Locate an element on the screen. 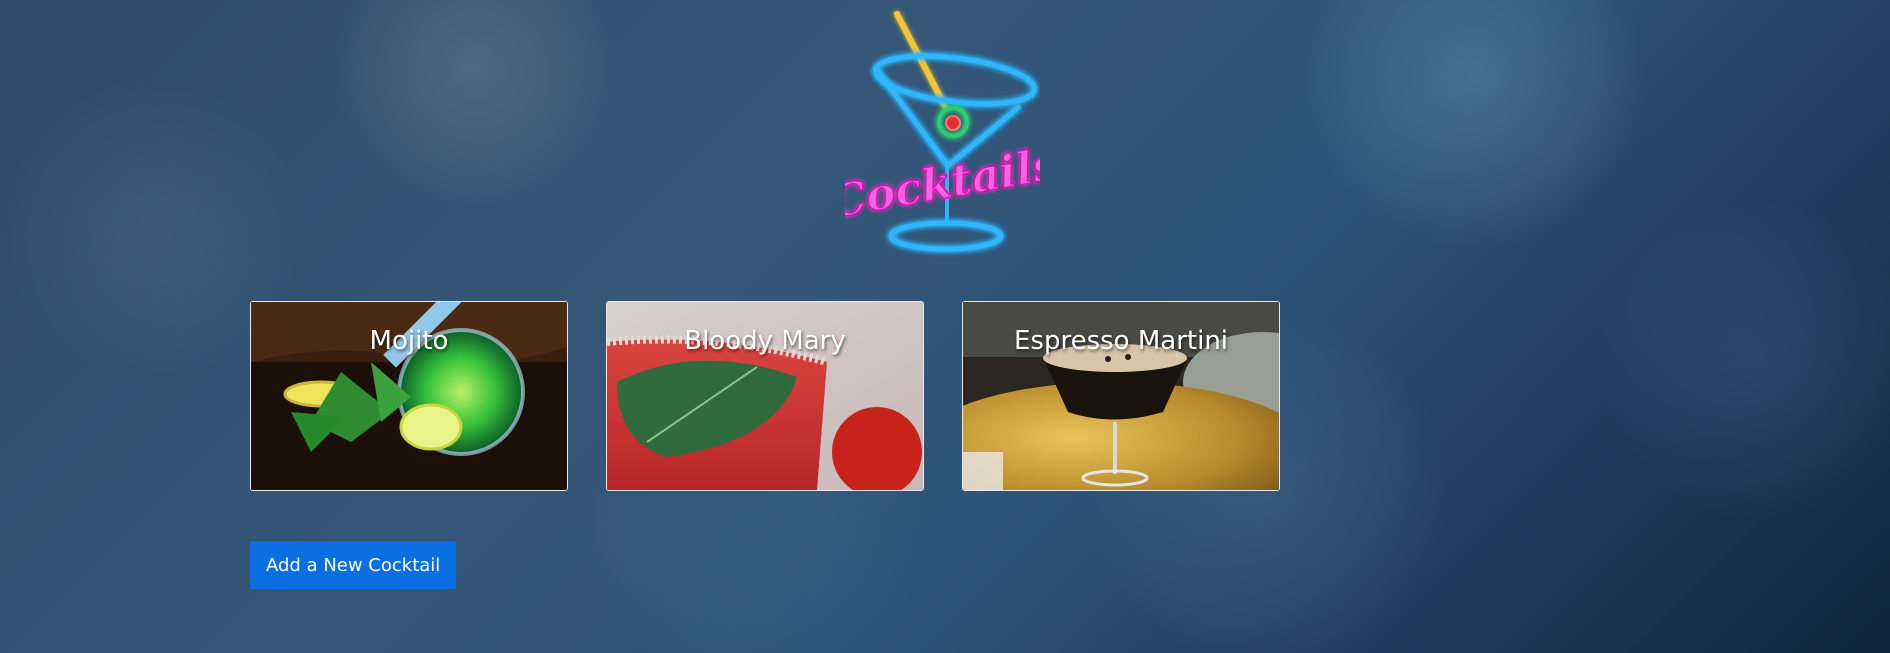 The image size is (1890, 653). cocktails-logo: Cocktails is located at coordinates (944, 133).